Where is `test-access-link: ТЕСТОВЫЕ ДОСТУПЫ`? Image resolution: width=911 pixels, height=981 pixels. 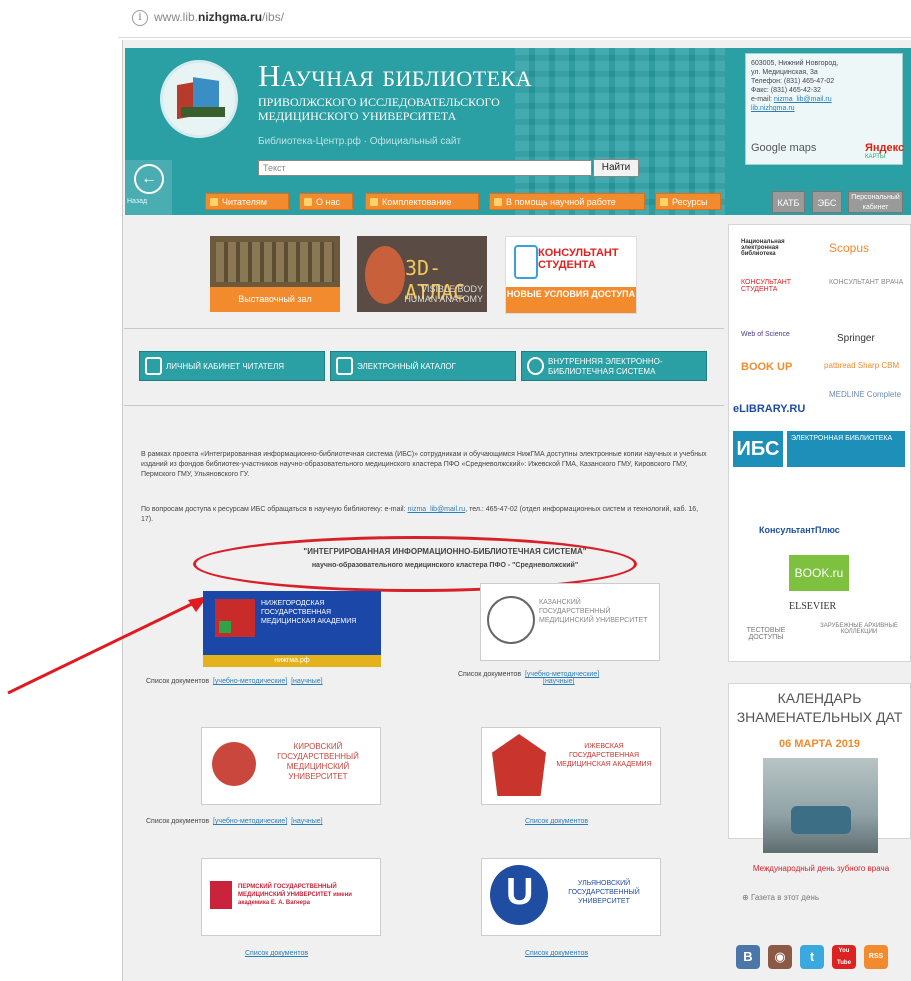
test-access-link: ТЕСТОВЫЕ ДОСТУПЫ is located at coordinates (766, 634).